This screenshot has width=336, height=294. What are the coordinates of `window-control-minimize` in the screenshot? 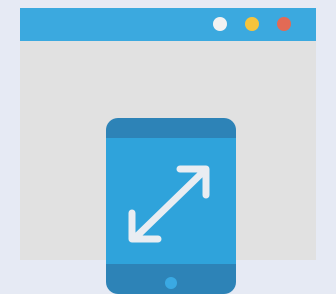 It's located at (252, 24).